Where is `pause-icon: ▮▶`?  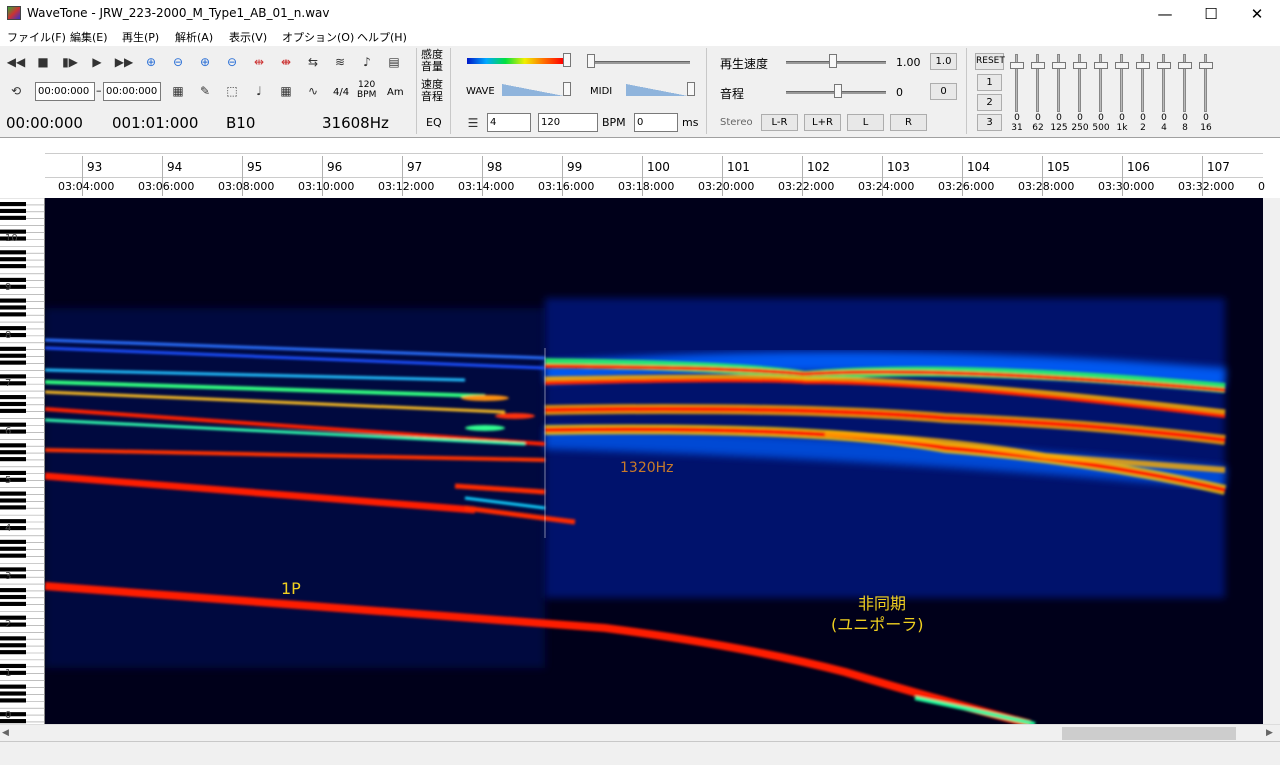
pause-icon: ▮▶ is located at coordinates (70, 62).